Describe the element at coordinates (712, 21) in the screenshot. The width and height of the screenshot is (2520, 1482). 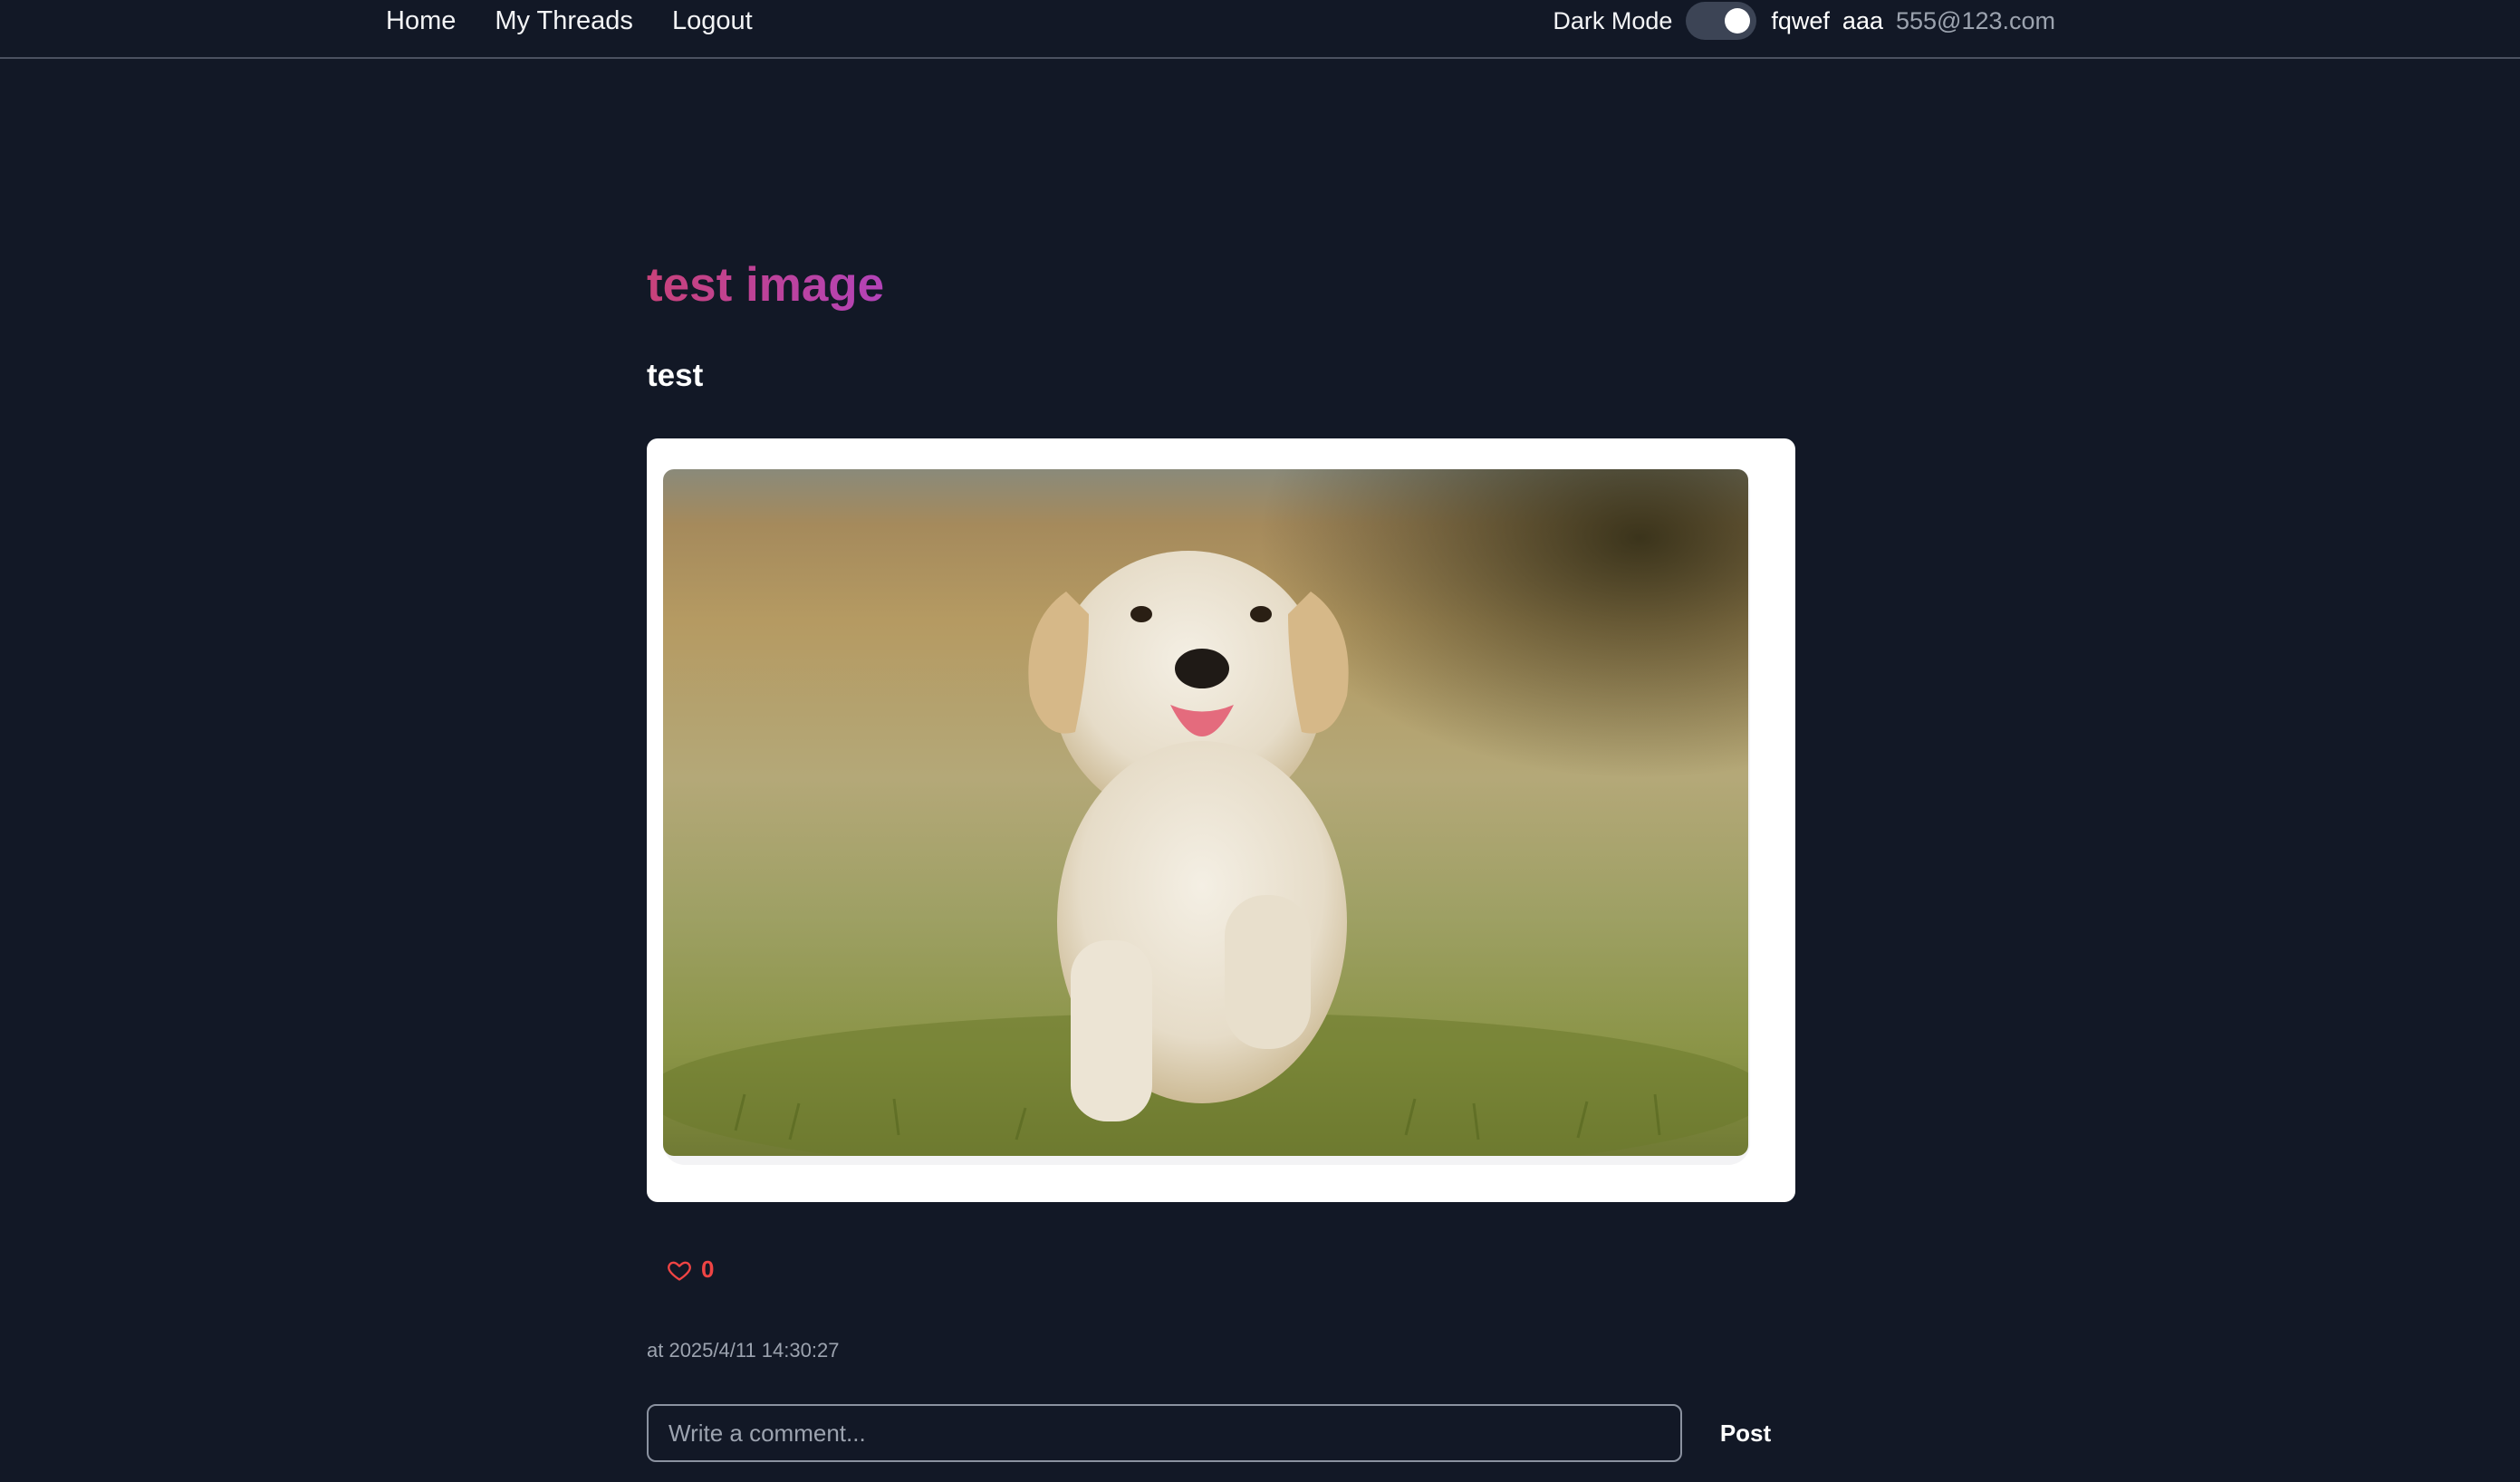
I see `nav-logout-link: Logout` at that location.